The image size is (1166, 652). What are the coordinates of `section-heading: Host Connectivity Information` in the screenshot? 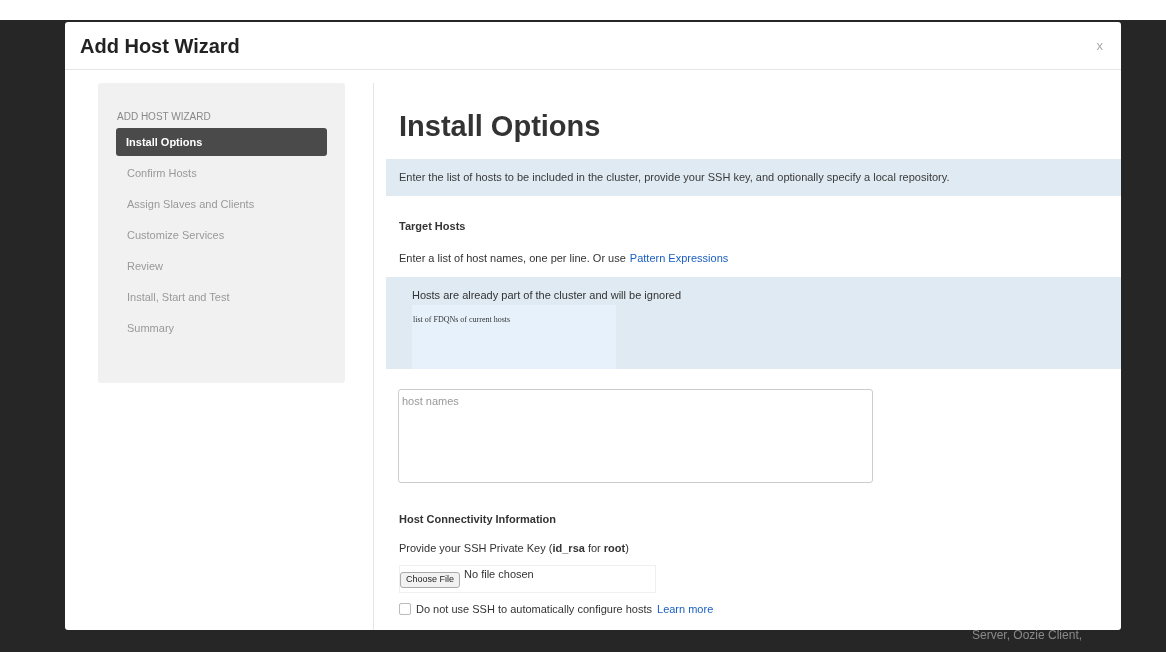 It's located at (478, 519).